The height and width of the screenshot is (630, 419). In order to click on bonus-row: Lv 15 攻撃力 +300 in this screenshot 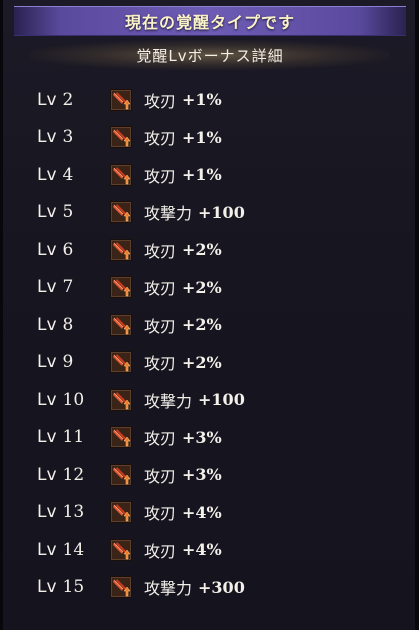, I will do `click(213, 588)`.